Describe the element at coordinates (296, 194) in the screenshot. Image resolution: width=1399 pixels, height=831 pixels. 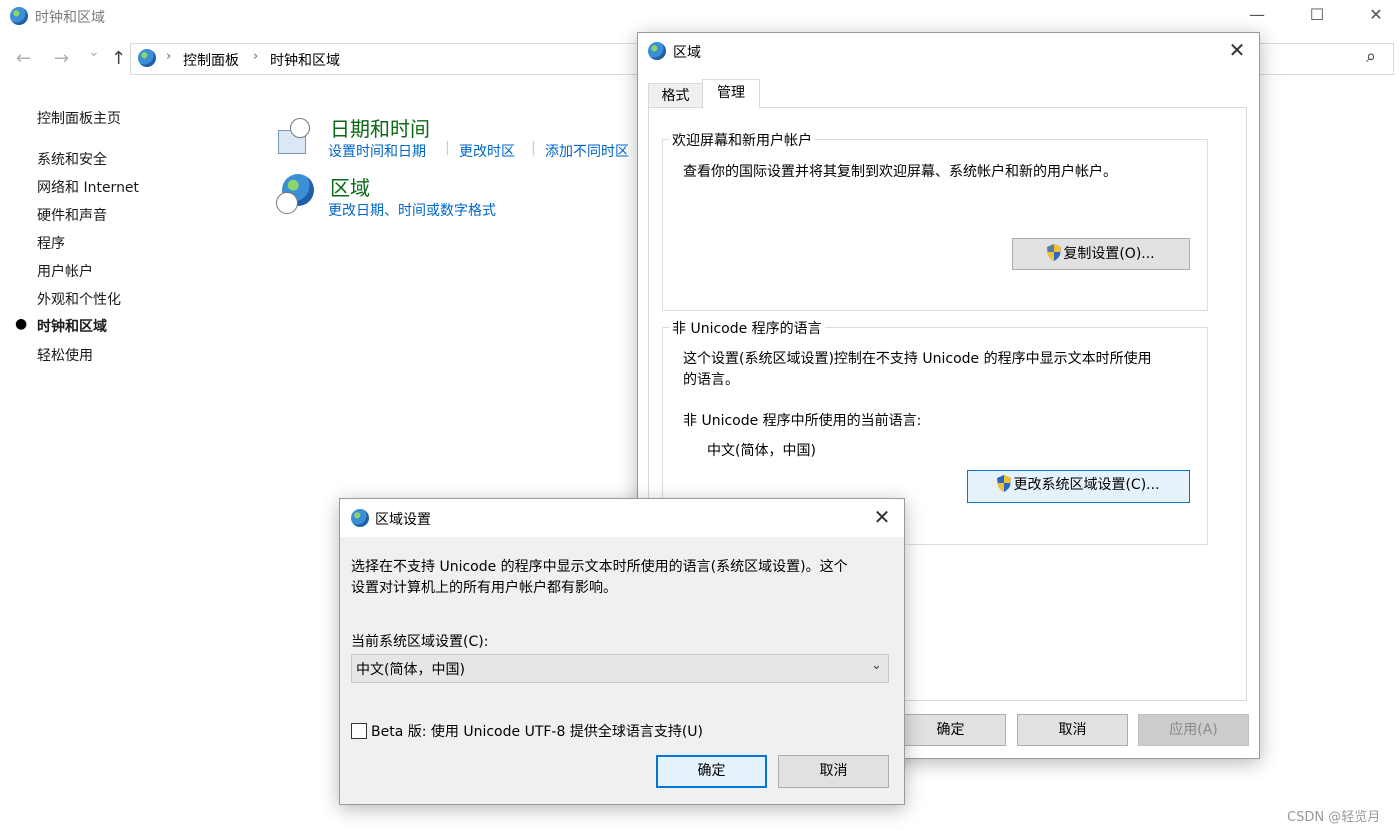
I see `region-globe-icon` at that location.